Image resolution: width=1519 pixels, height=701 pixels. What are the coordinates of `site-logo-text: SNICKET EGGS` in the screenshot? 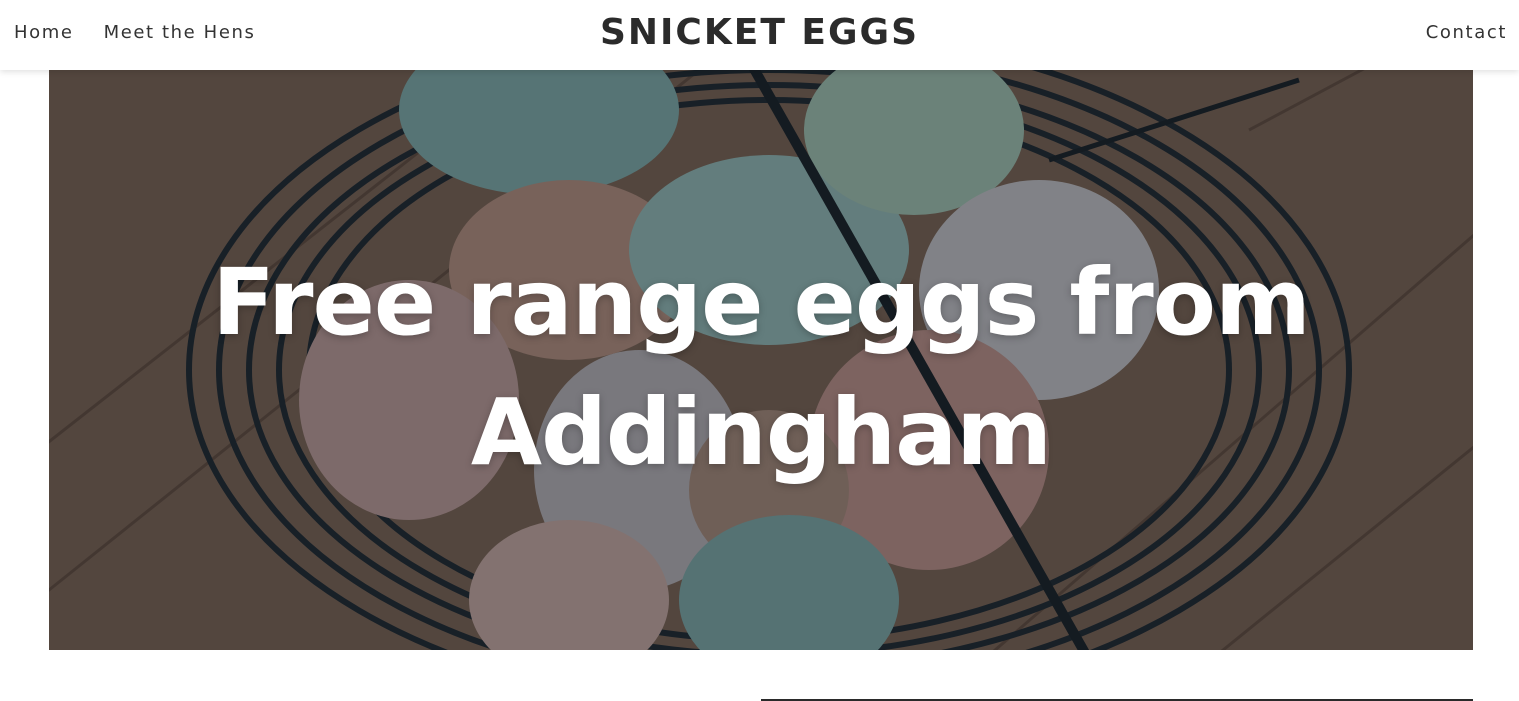 It's located at (759, 32).